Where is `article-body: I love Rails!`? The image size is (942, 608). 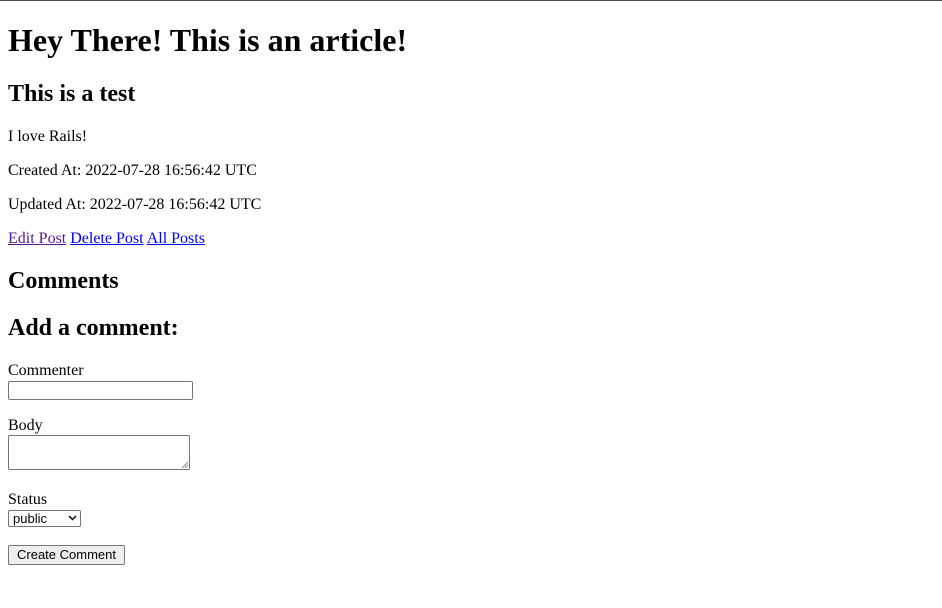 article-body: I love Rails! is located at coordinates (48, 136).